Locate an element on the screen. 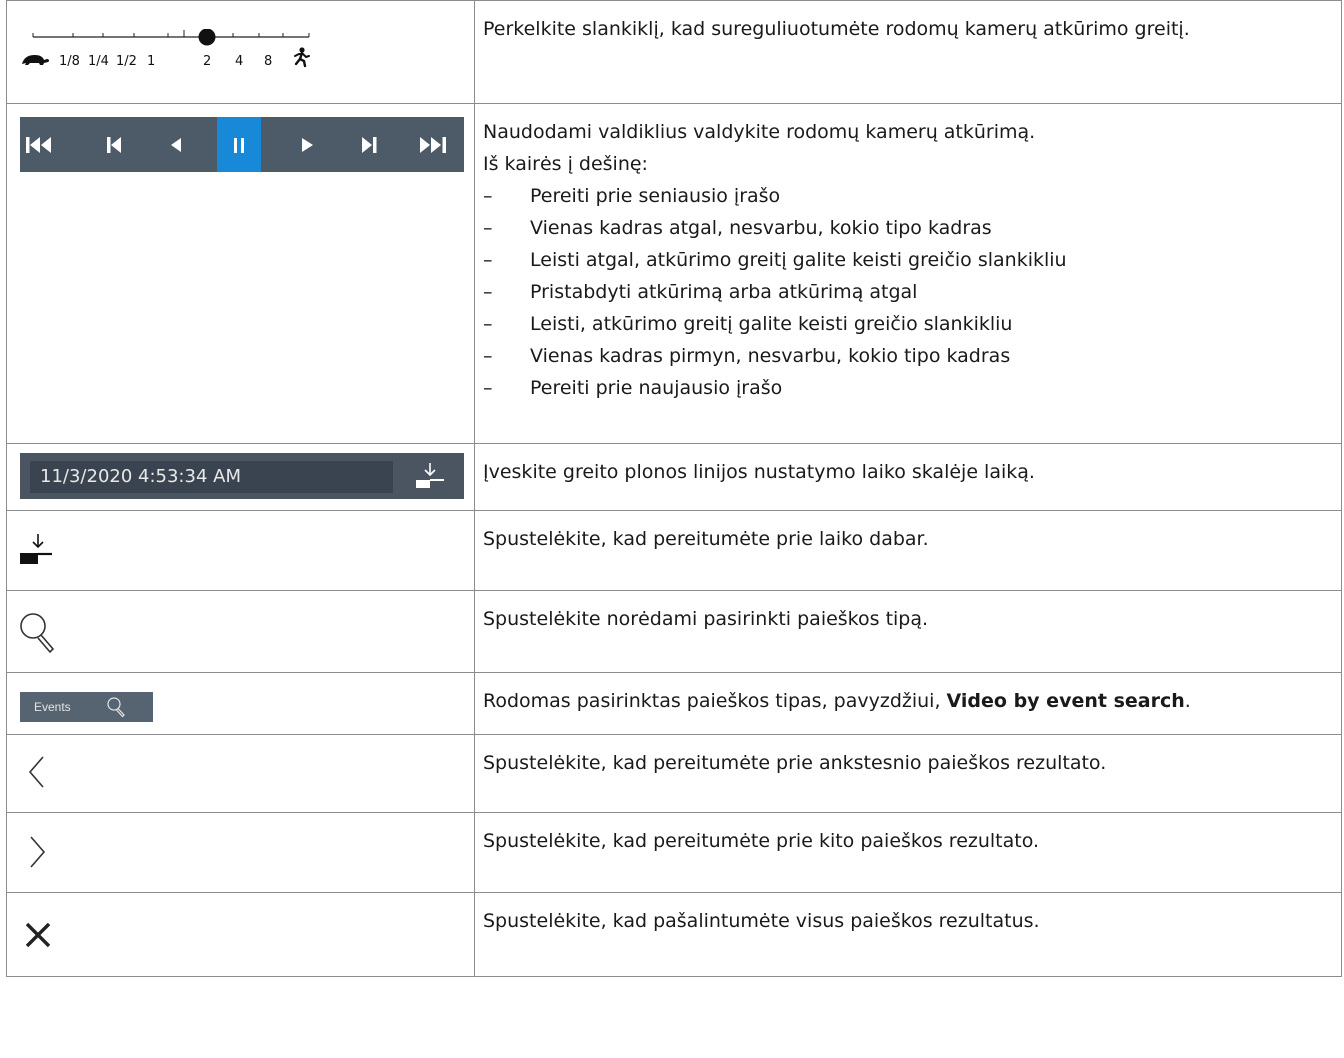 This screenshot has width=1344, height=1058. icon-cell: 11/3/2020 4:53:34 AM is located at coordinates (240, 477).